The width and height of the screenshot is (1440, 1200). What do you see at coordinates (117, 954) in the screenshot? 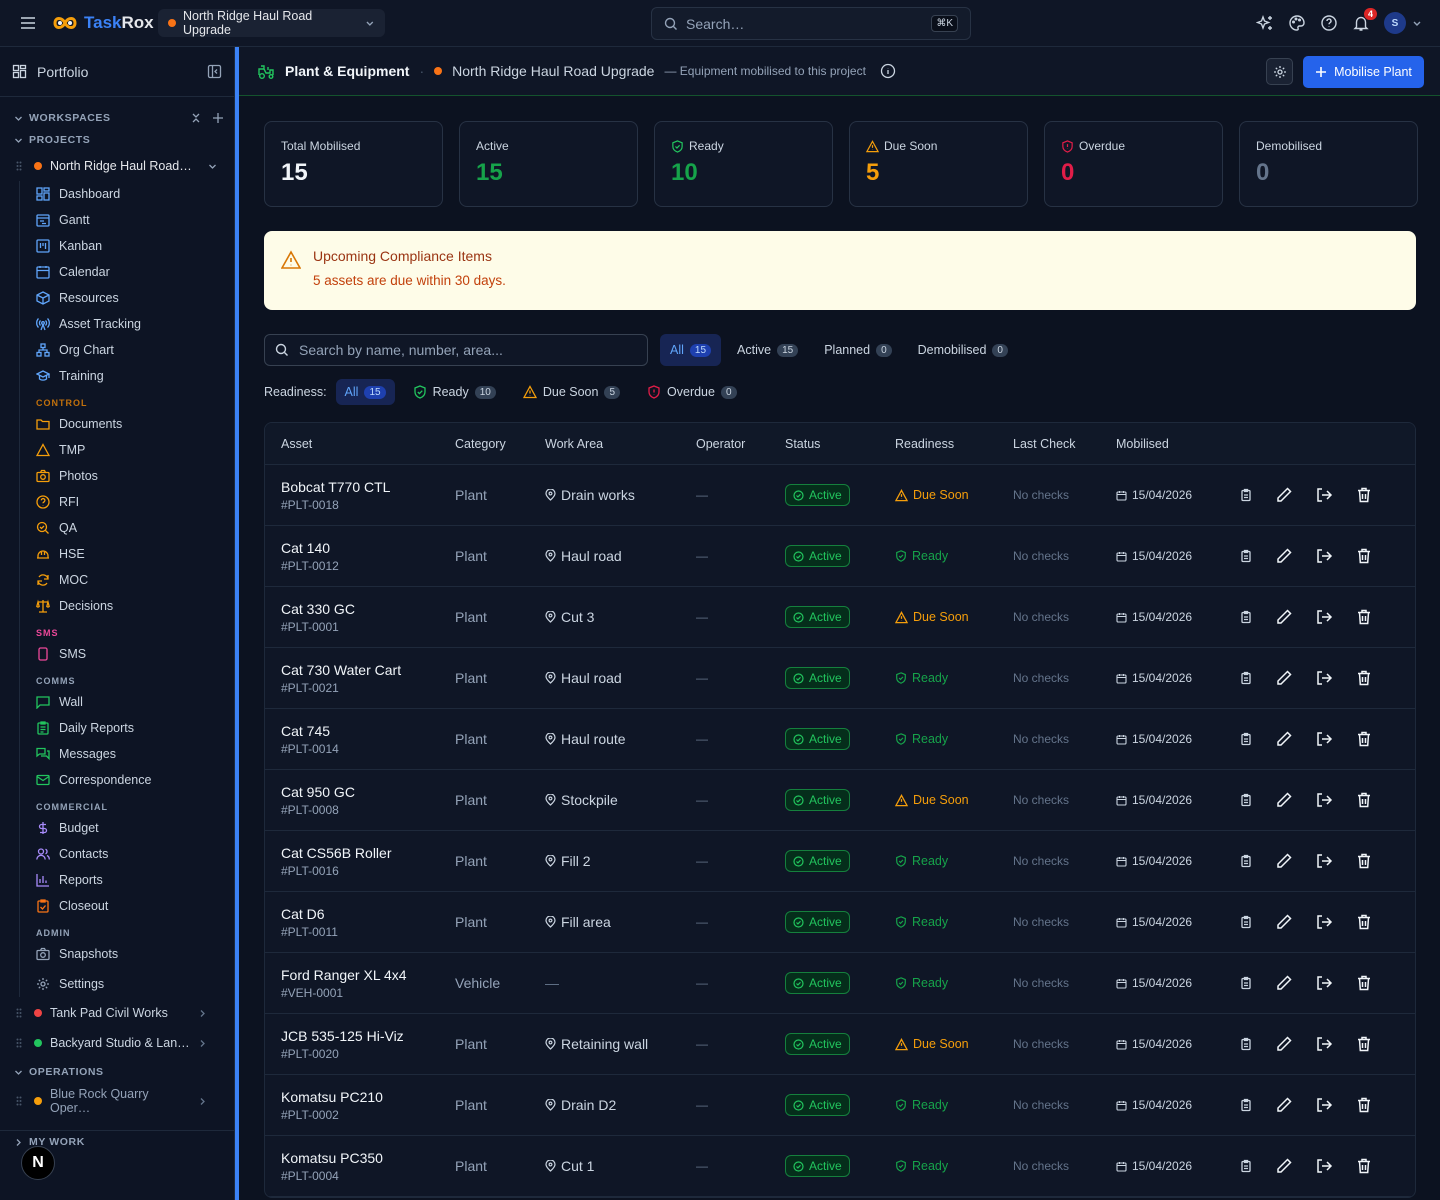
I see `sidebar-item-snapshots: Snapshots` at bounding box center [117, 954].